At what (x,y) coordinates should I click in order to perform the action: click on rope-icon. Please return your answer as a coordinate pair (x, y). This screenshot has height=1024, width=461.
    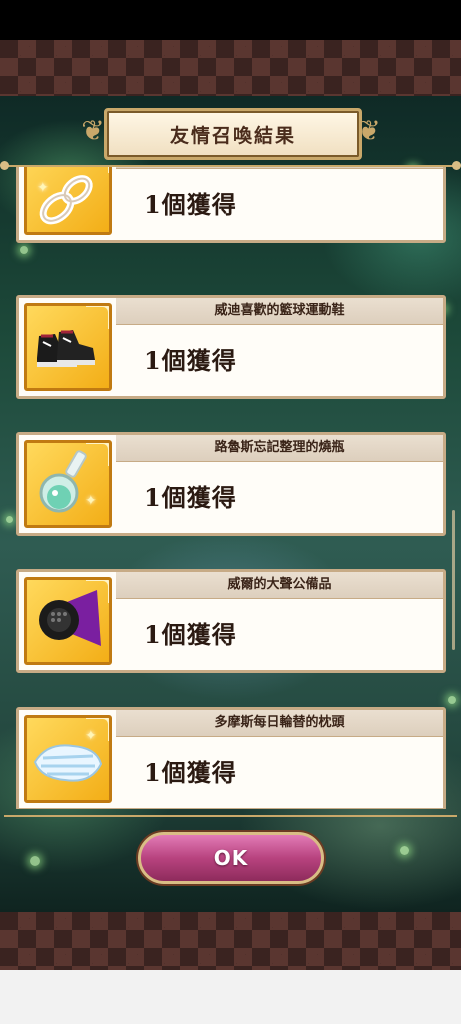
    Looking at the image, I should click on (66, 200).